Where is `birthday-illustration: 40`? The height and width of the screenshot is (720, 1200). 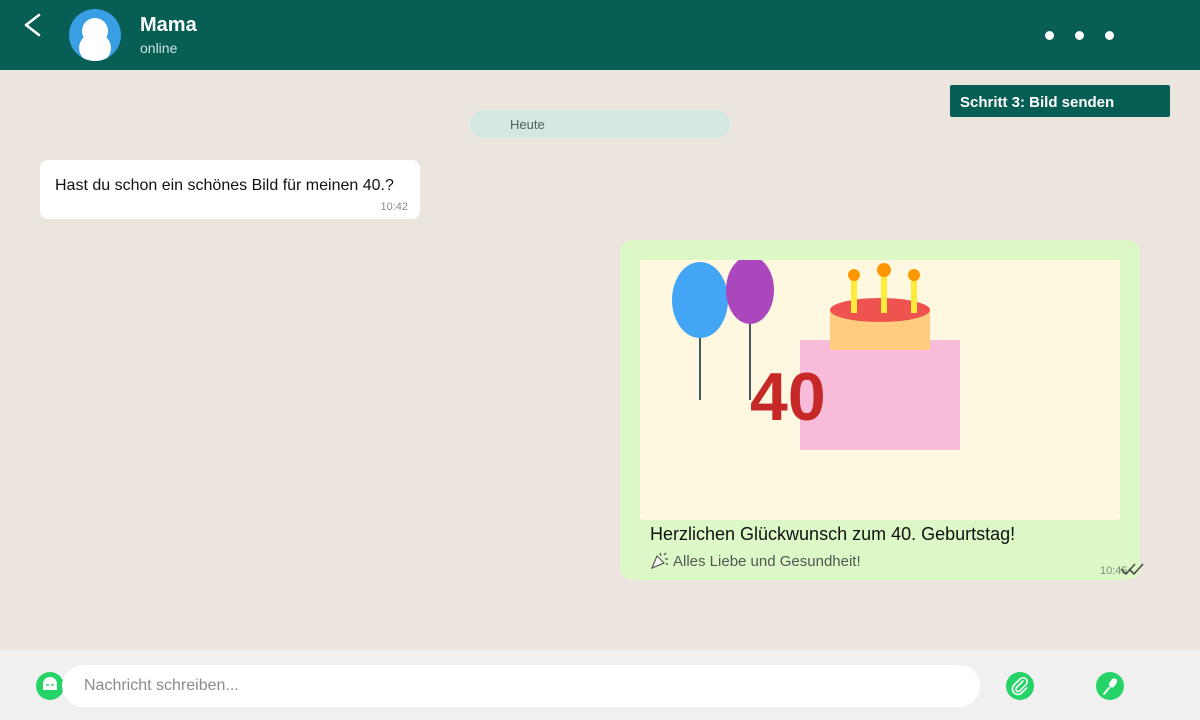
birthday-illustration: 40 is located at coordinates (816, 355).